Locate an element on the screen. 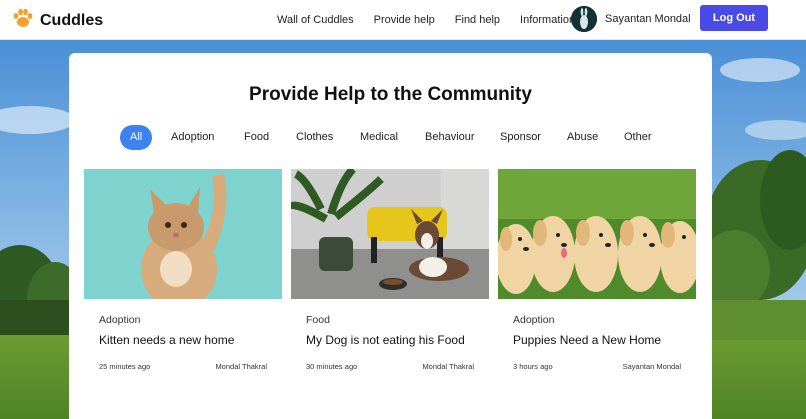  brand-logo: Cuddles is located at coordinates (57, 20).